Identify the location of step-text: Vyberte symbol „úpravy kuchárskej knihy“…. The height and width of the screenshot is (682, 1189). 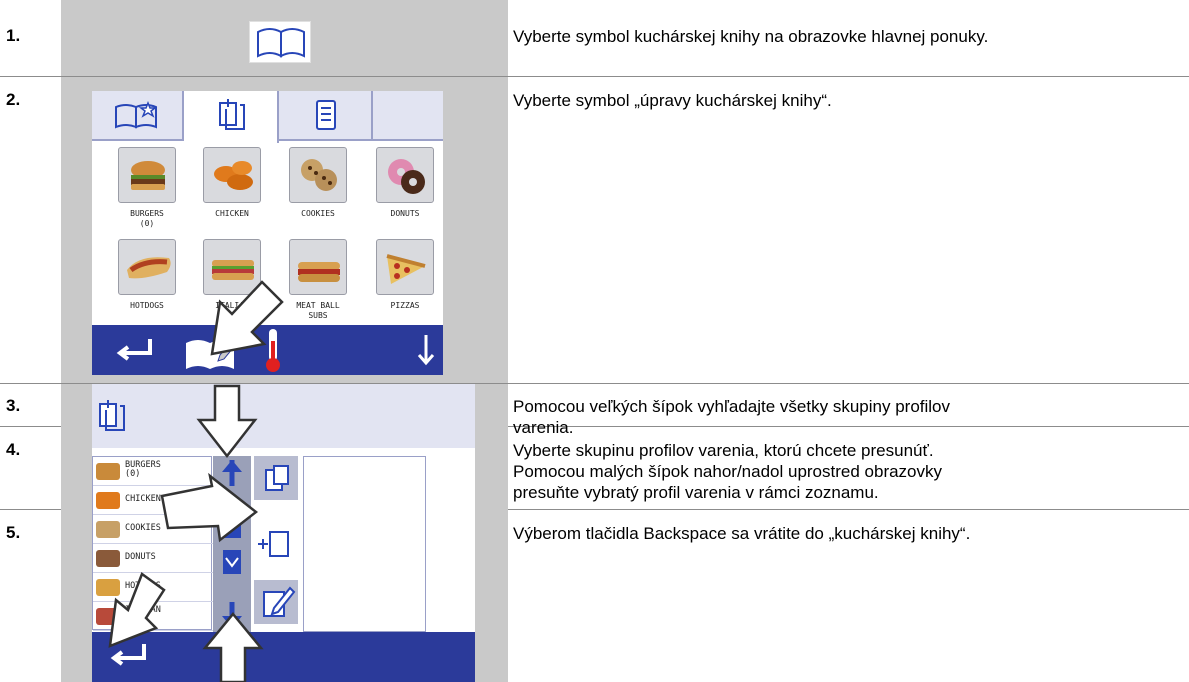
(672, 100).